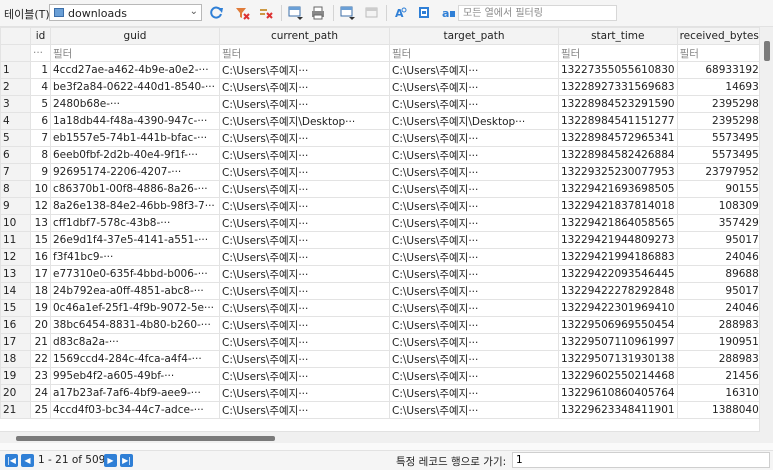 This screenshot has width=773, height=470. Describe the element at coordinates (126, 460) in the screenshot. I see `last-page-icon: ▶|` at that location.